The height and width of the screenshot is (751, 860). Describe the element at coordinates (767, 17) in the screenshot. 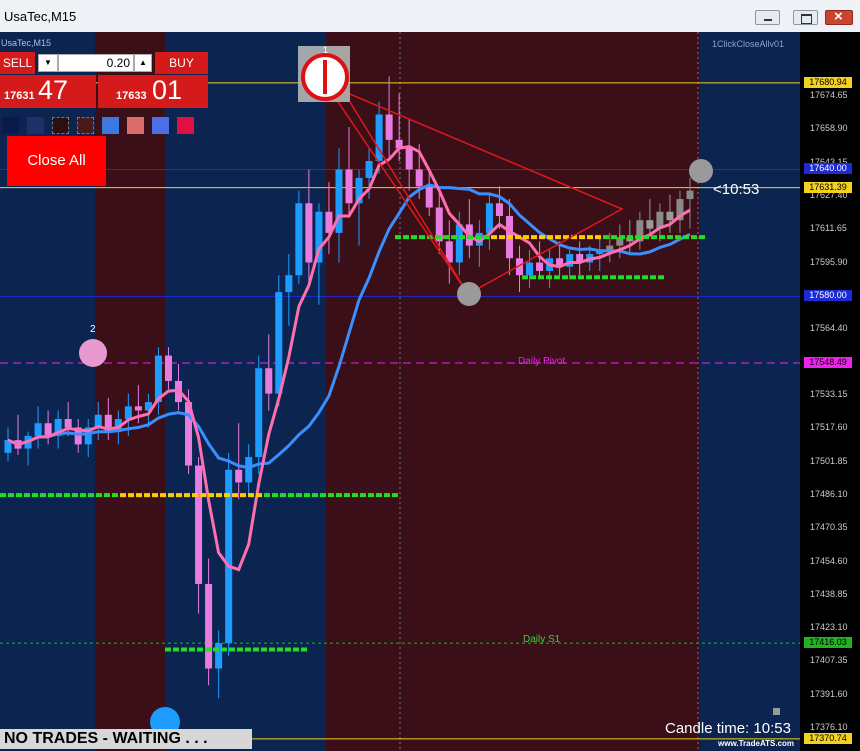

I see `minimize-button` at that location.